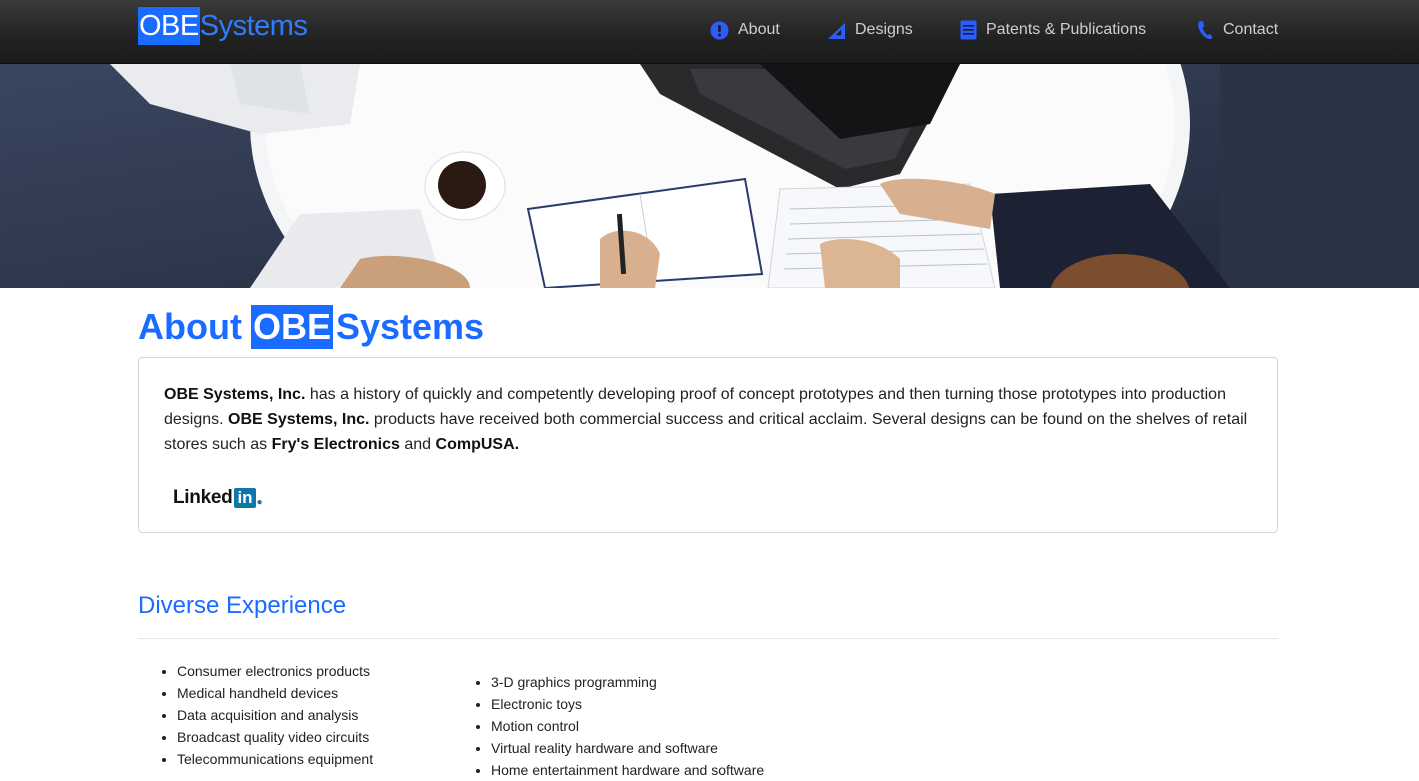 This screenshot has width=1419, height=781. Describe the element at coordinates (627, 726) in the screenshot. I see `list-item: Motion control` at that location.